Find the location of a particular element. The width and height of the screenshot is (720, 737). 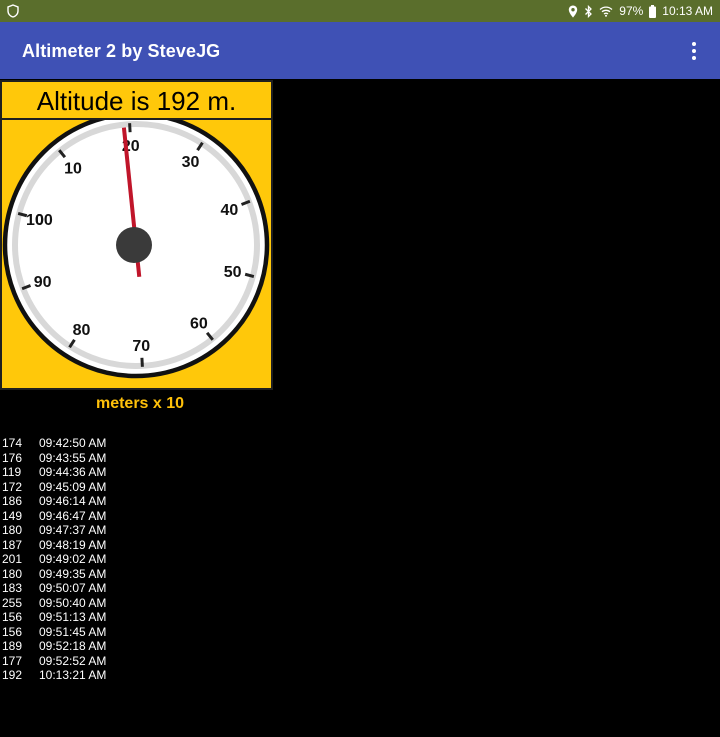

shield-icon is located at coordinates (13, 13).